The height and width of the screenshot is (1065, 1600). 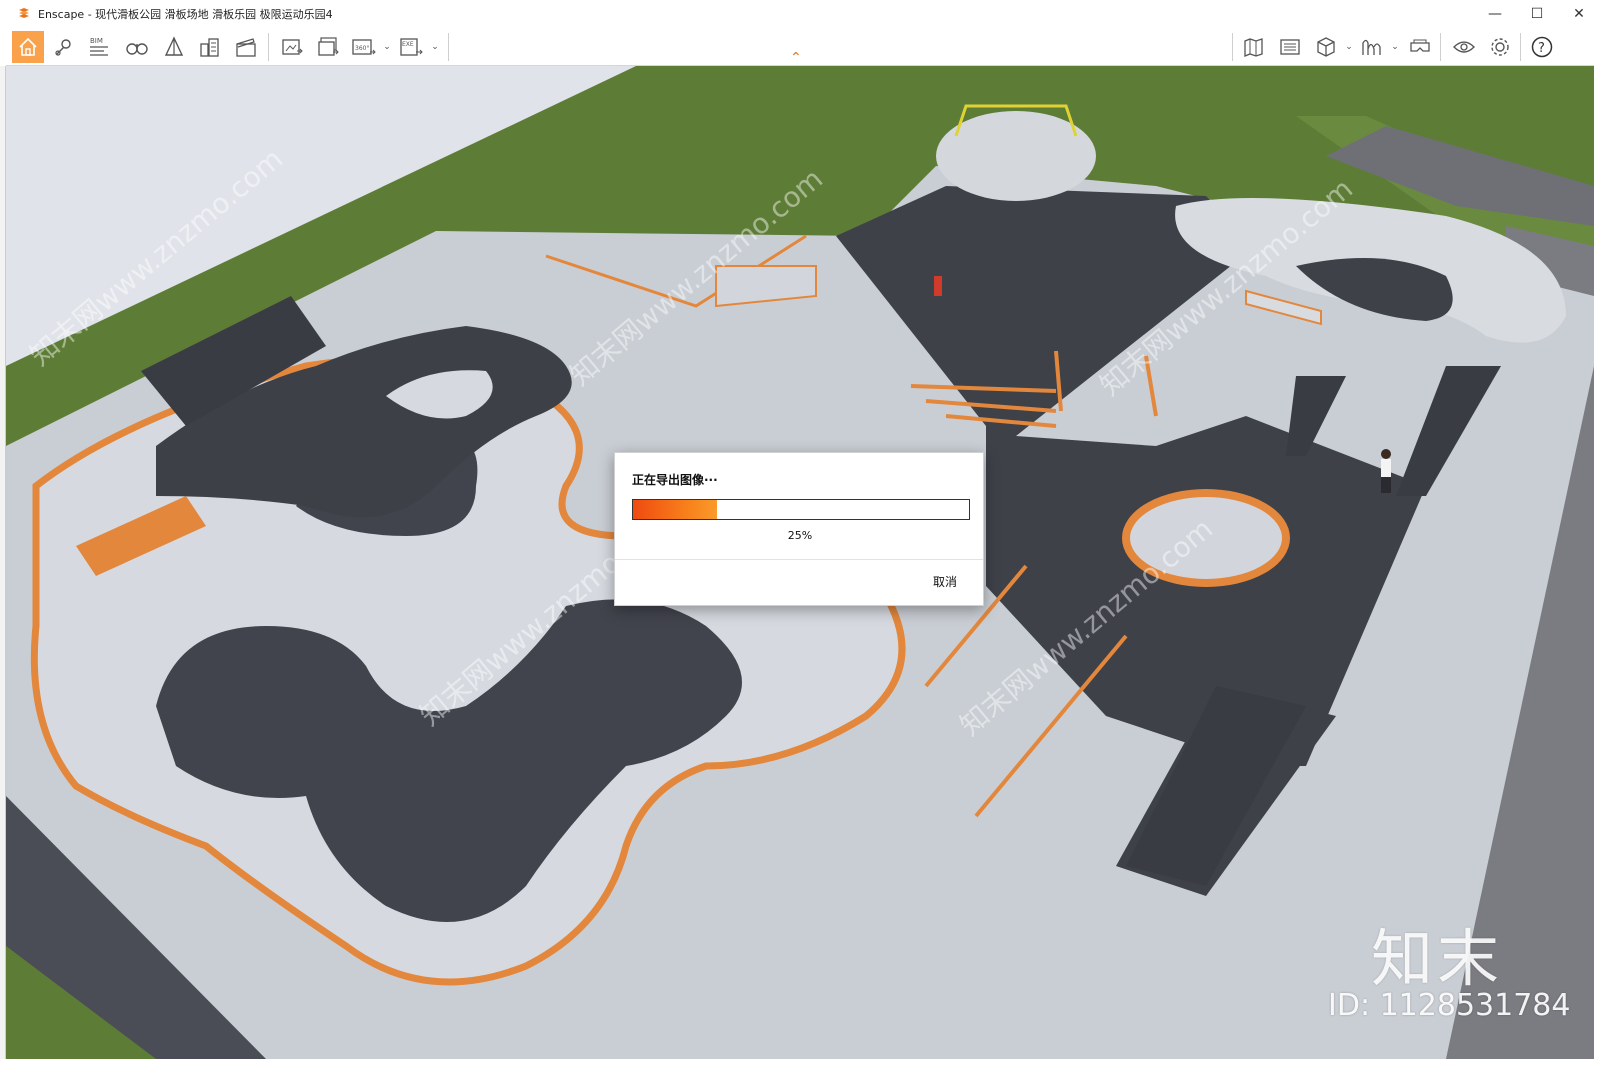 I want to click on collapse-toolbar-chevron-up-icon: ⌃, so click(x=796, y=58).